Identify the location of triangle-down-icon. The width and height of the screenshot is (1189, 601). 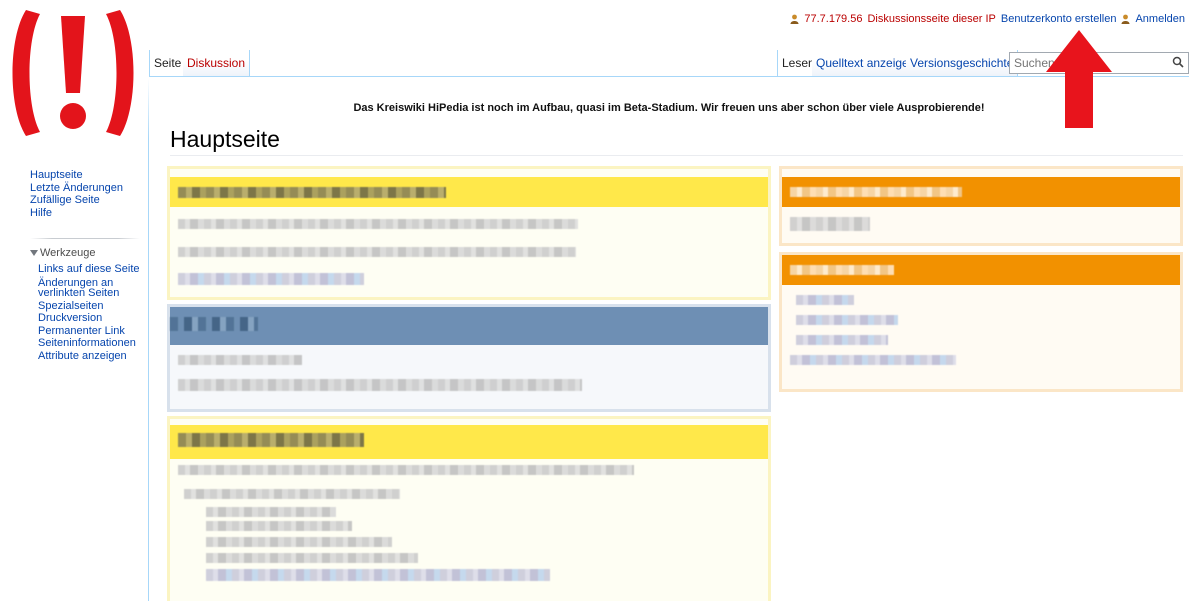
(34, 253).